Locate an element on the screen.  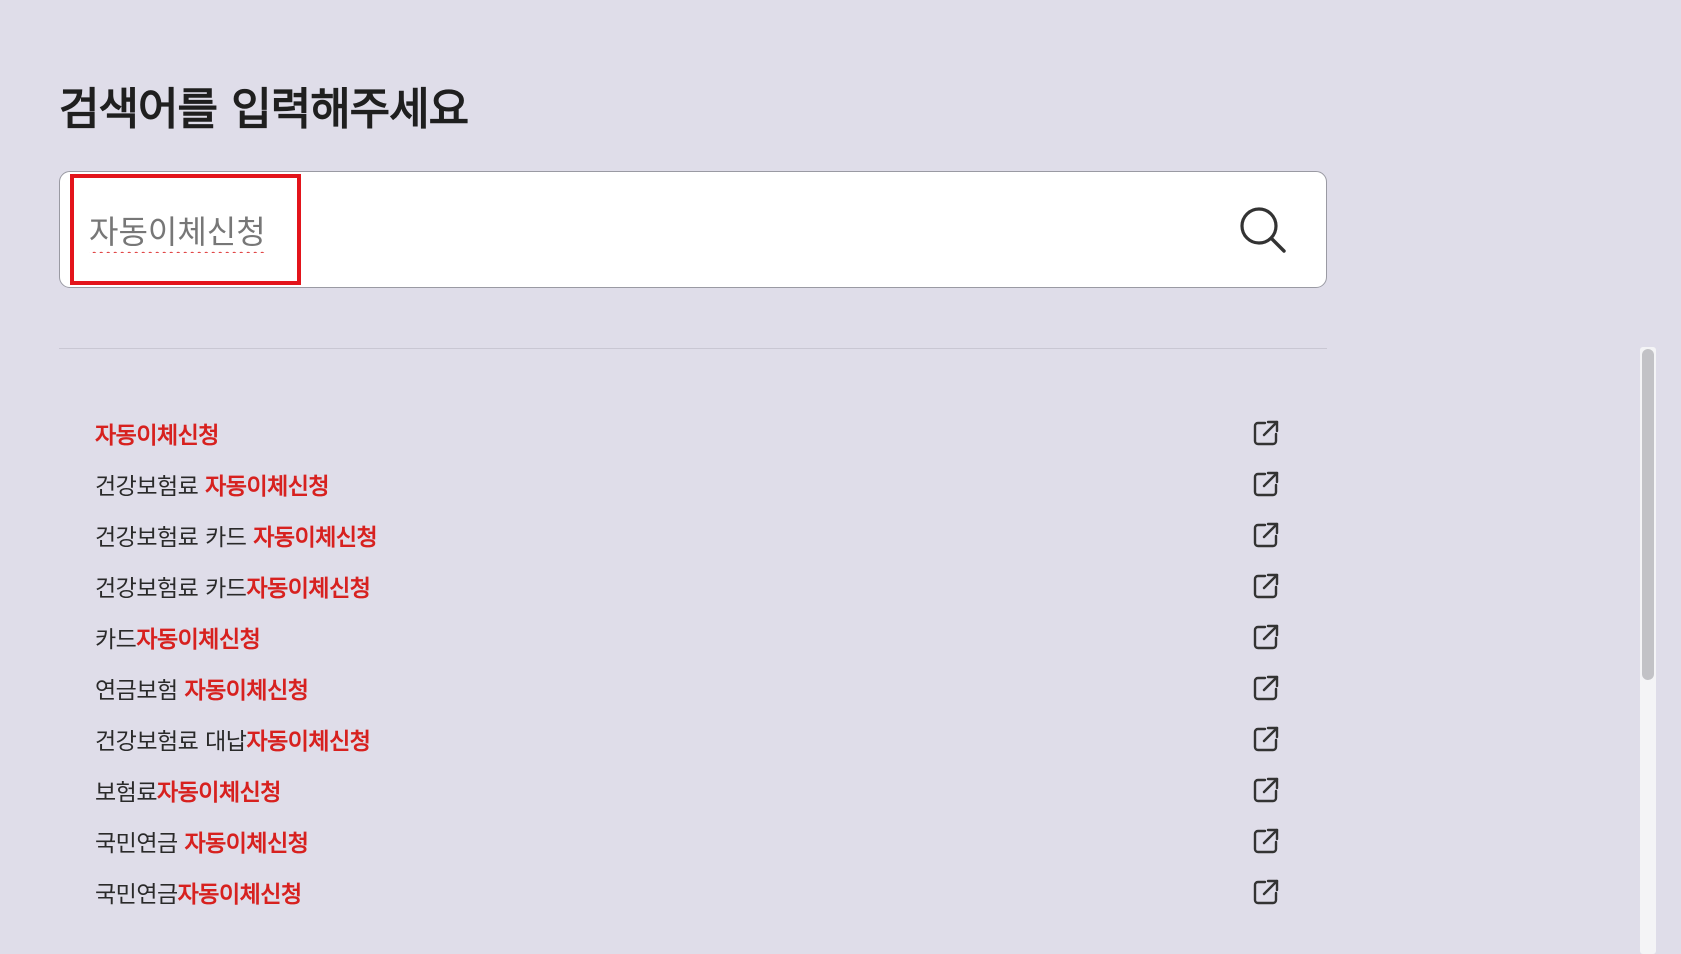
suggestion-prefix: 연금보험 is located at coordinates (140, 690).